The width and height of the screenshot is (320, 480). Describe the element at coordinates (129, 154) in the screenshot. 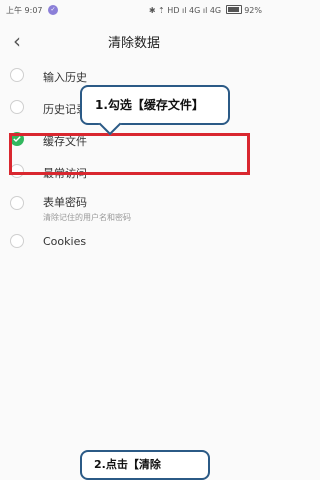

I see `highlight-box` at that location.